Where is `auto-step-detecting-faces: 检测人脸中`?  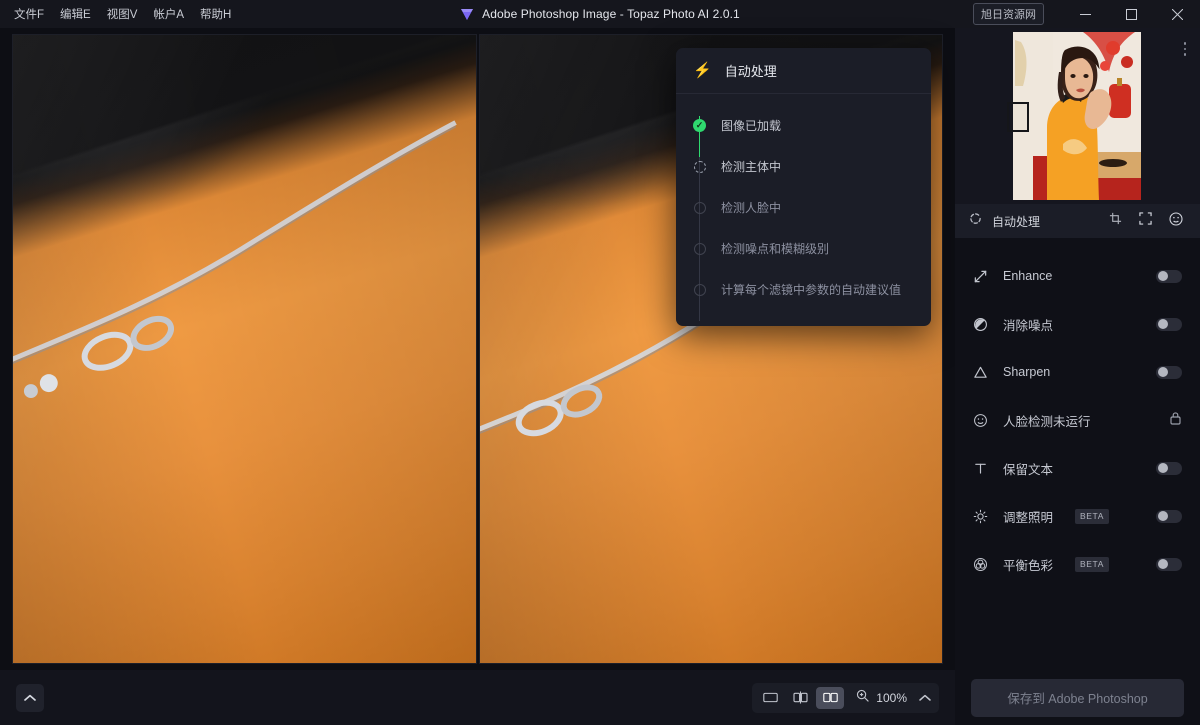 auto-step-detecting-faces: 检测人脸中 is located at coordinates (803, 207).